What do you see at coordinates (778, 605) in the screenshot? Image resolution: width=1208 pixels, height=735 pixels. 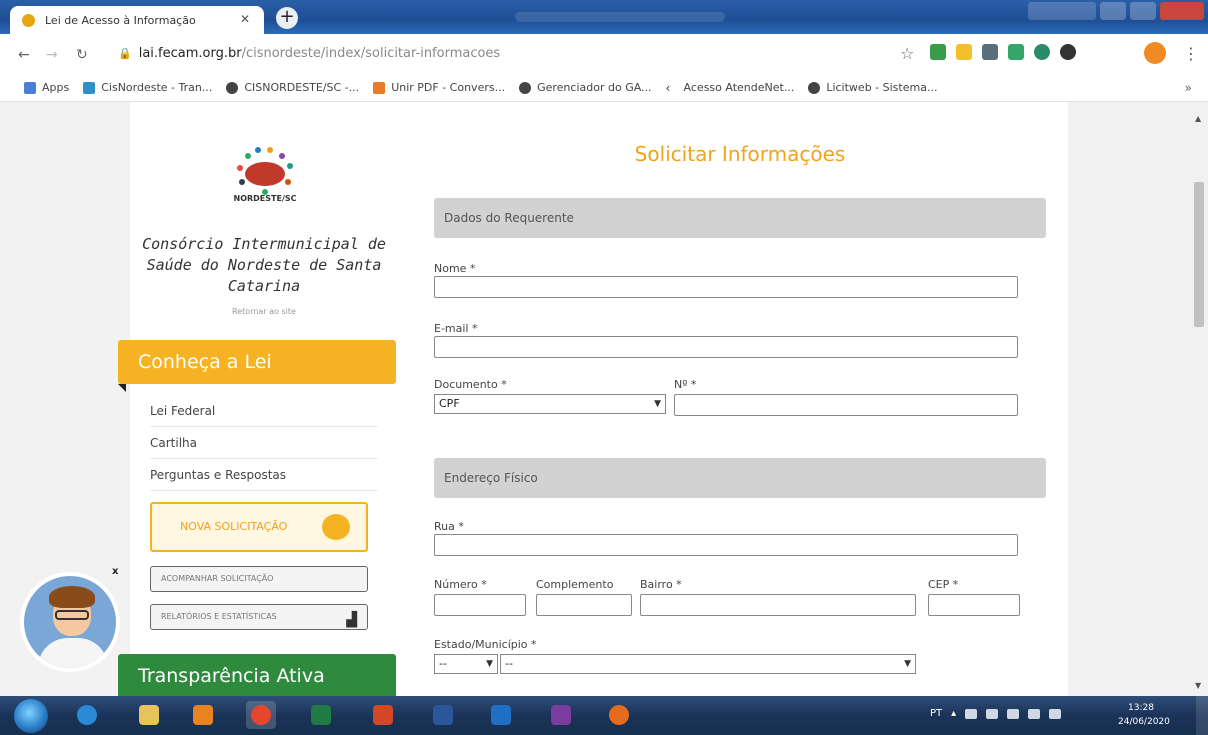 I see `bairro-input` at bounding box center [778, 605].